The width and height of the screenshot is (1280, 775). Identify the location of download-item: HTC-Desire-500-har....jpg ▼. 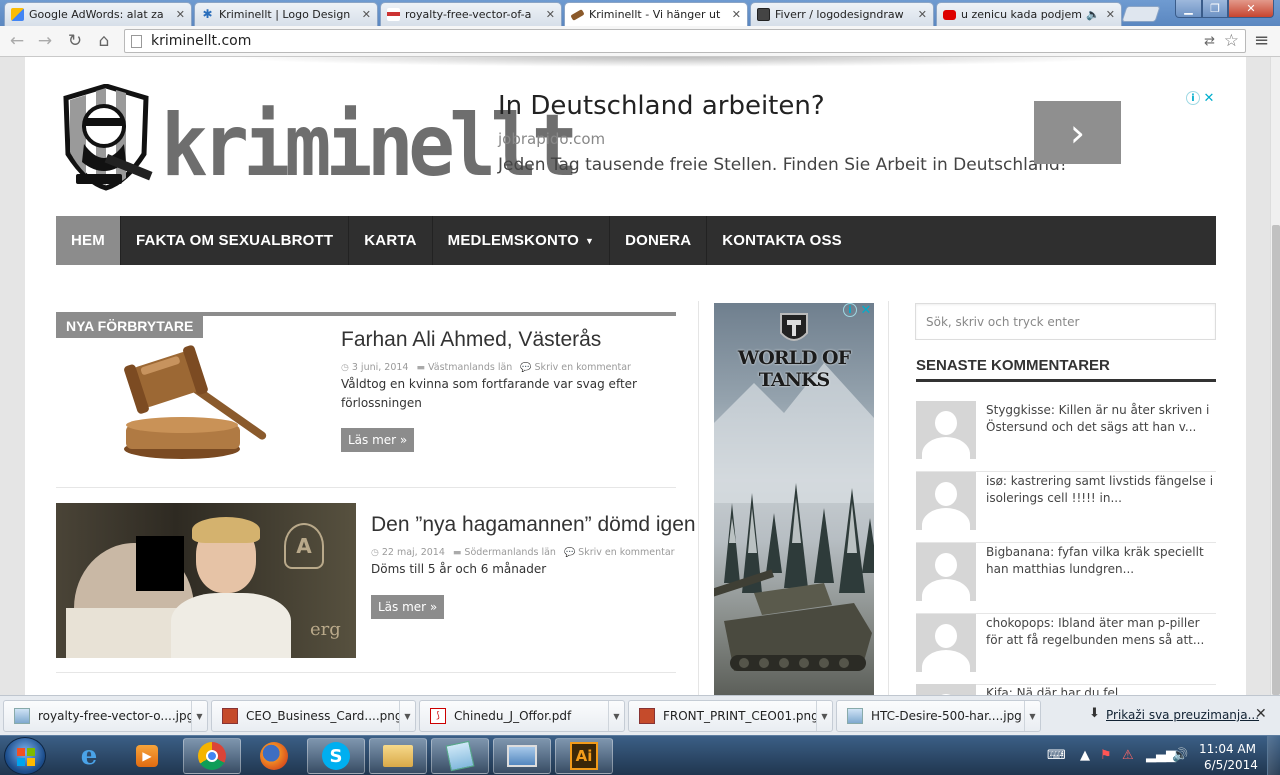
(938, 716).